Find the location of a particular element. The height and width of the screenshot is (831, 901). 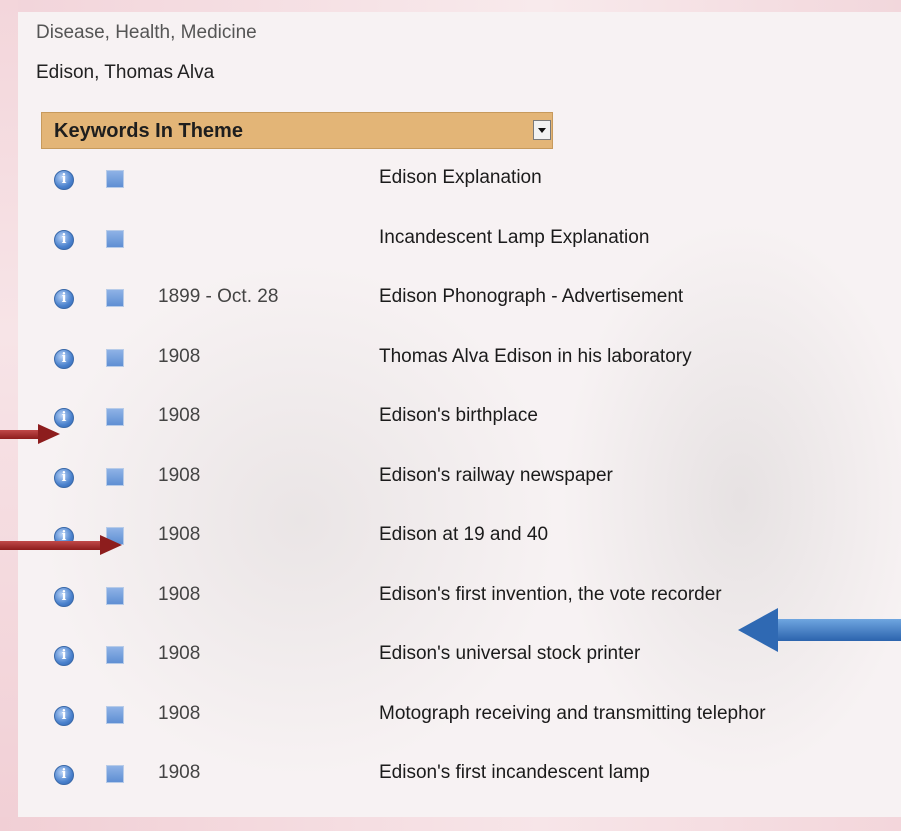

chevron-down-icon is located at coordinates (542, 130).